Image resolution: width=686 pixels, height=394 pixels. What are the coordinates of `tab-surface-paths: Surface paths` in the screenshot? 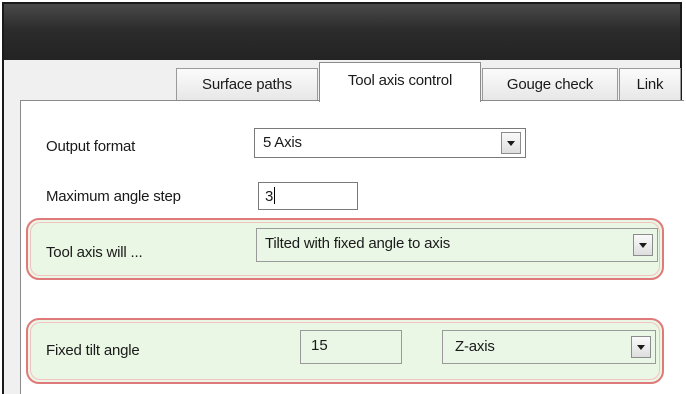 It's located at (247, 85).